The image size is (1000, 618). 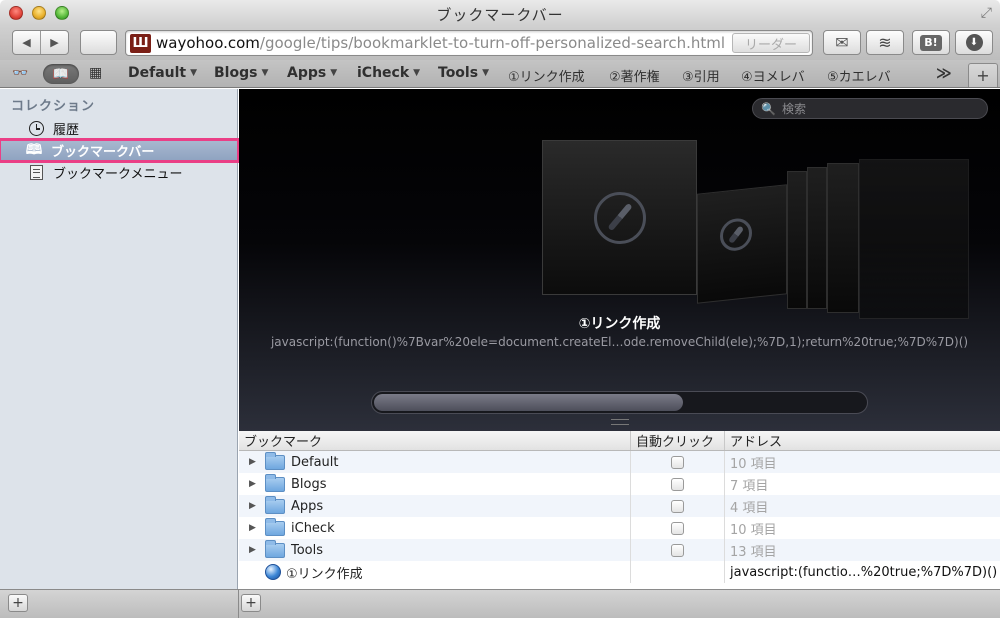 I want to click on sidebar-item-label: ブックマークバー, so click(x=103, y=152).